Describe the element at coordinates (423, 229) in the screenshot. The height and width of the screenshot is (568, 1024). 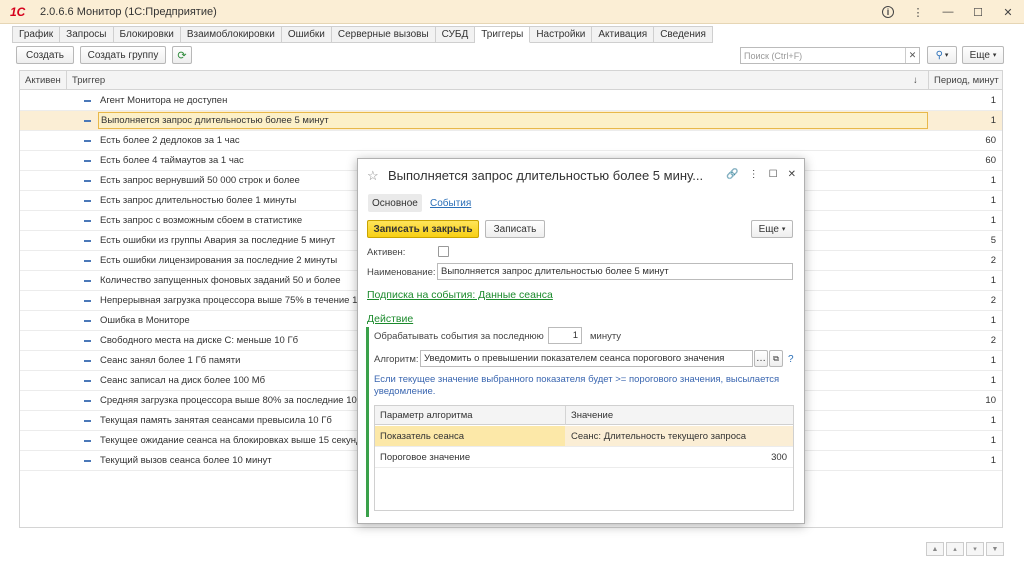
I see `save-and-close-button: Записать и закрыть` at that location.